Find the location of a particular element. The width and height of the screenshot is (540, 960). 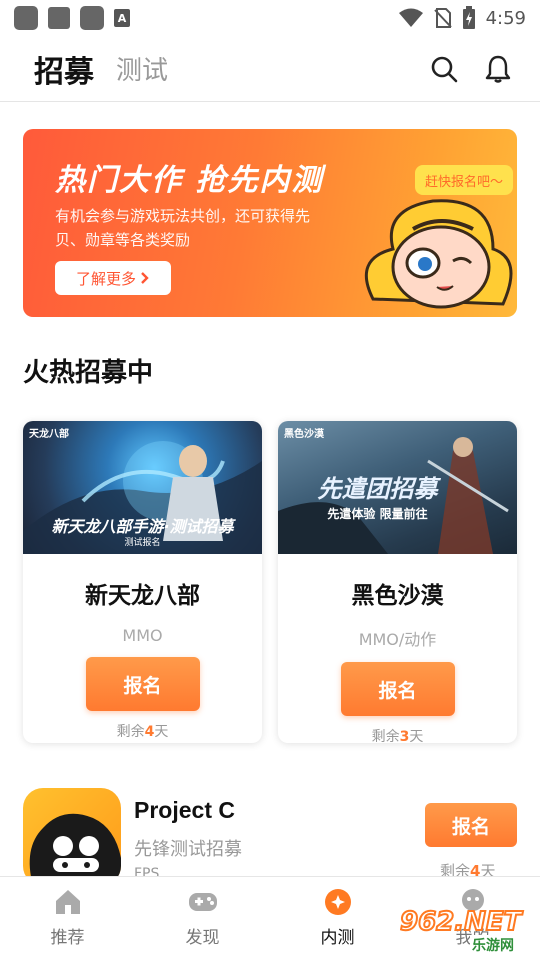

search-icon is located at coordinates (444, 69).